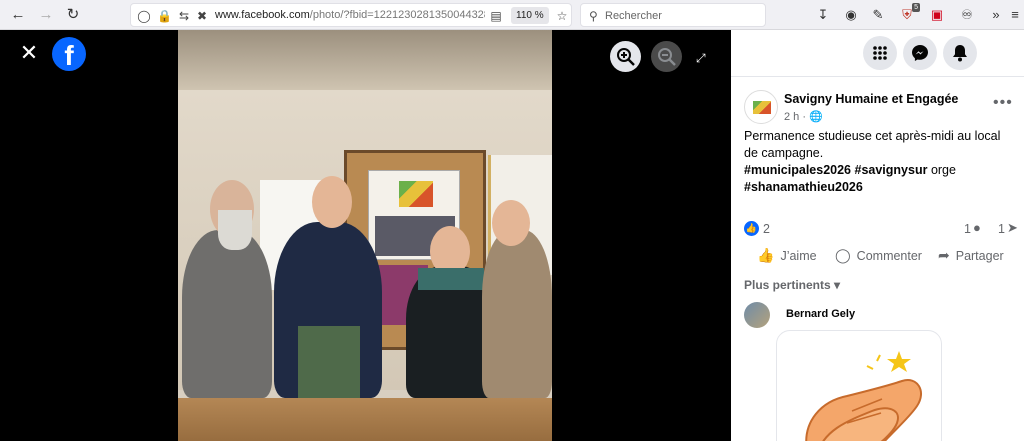 The height and width of the screenshot is (441, 1024). What do you see at coordinates (757, 315) in the screenshot?
I see `commenter-avatar` at bounding box center [757, 315].